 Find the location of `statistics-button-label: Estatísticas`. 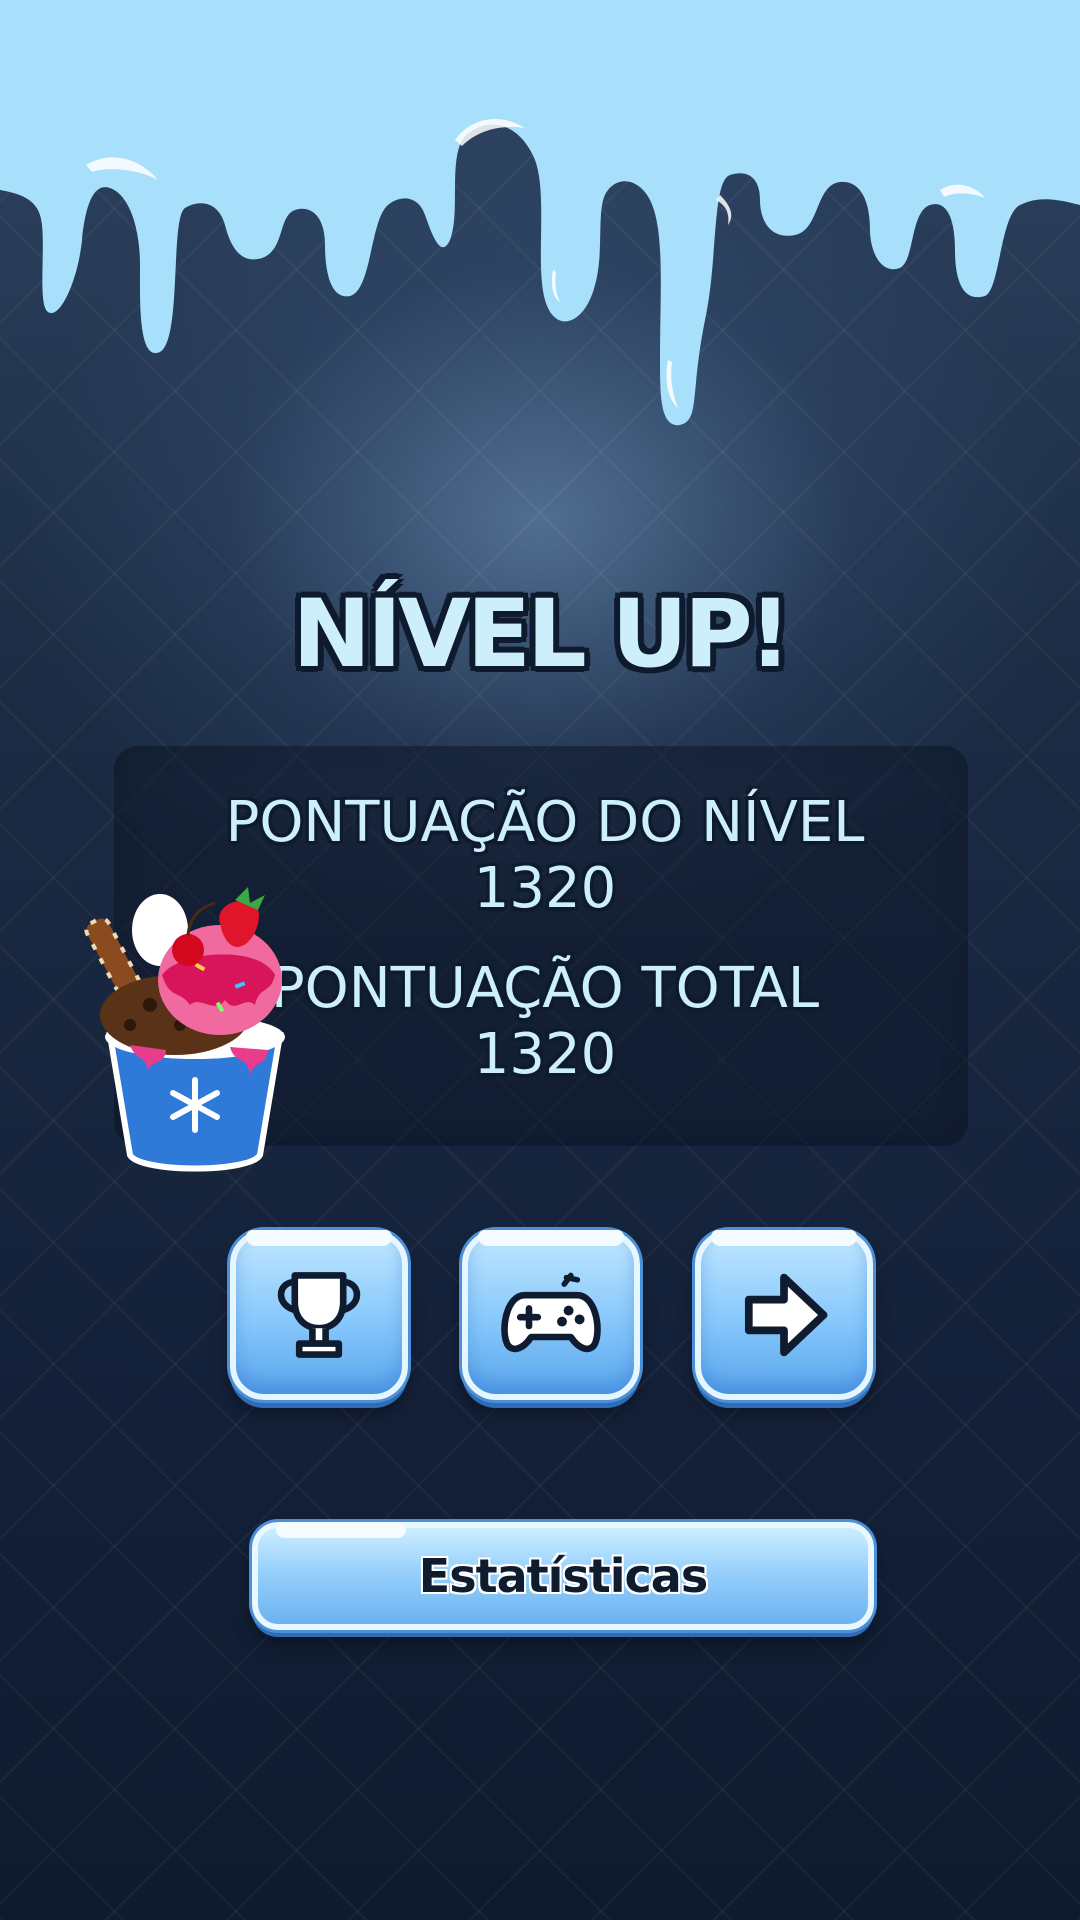

statistics-button-label: Estatísticas is located at coordinates (563, 1576).